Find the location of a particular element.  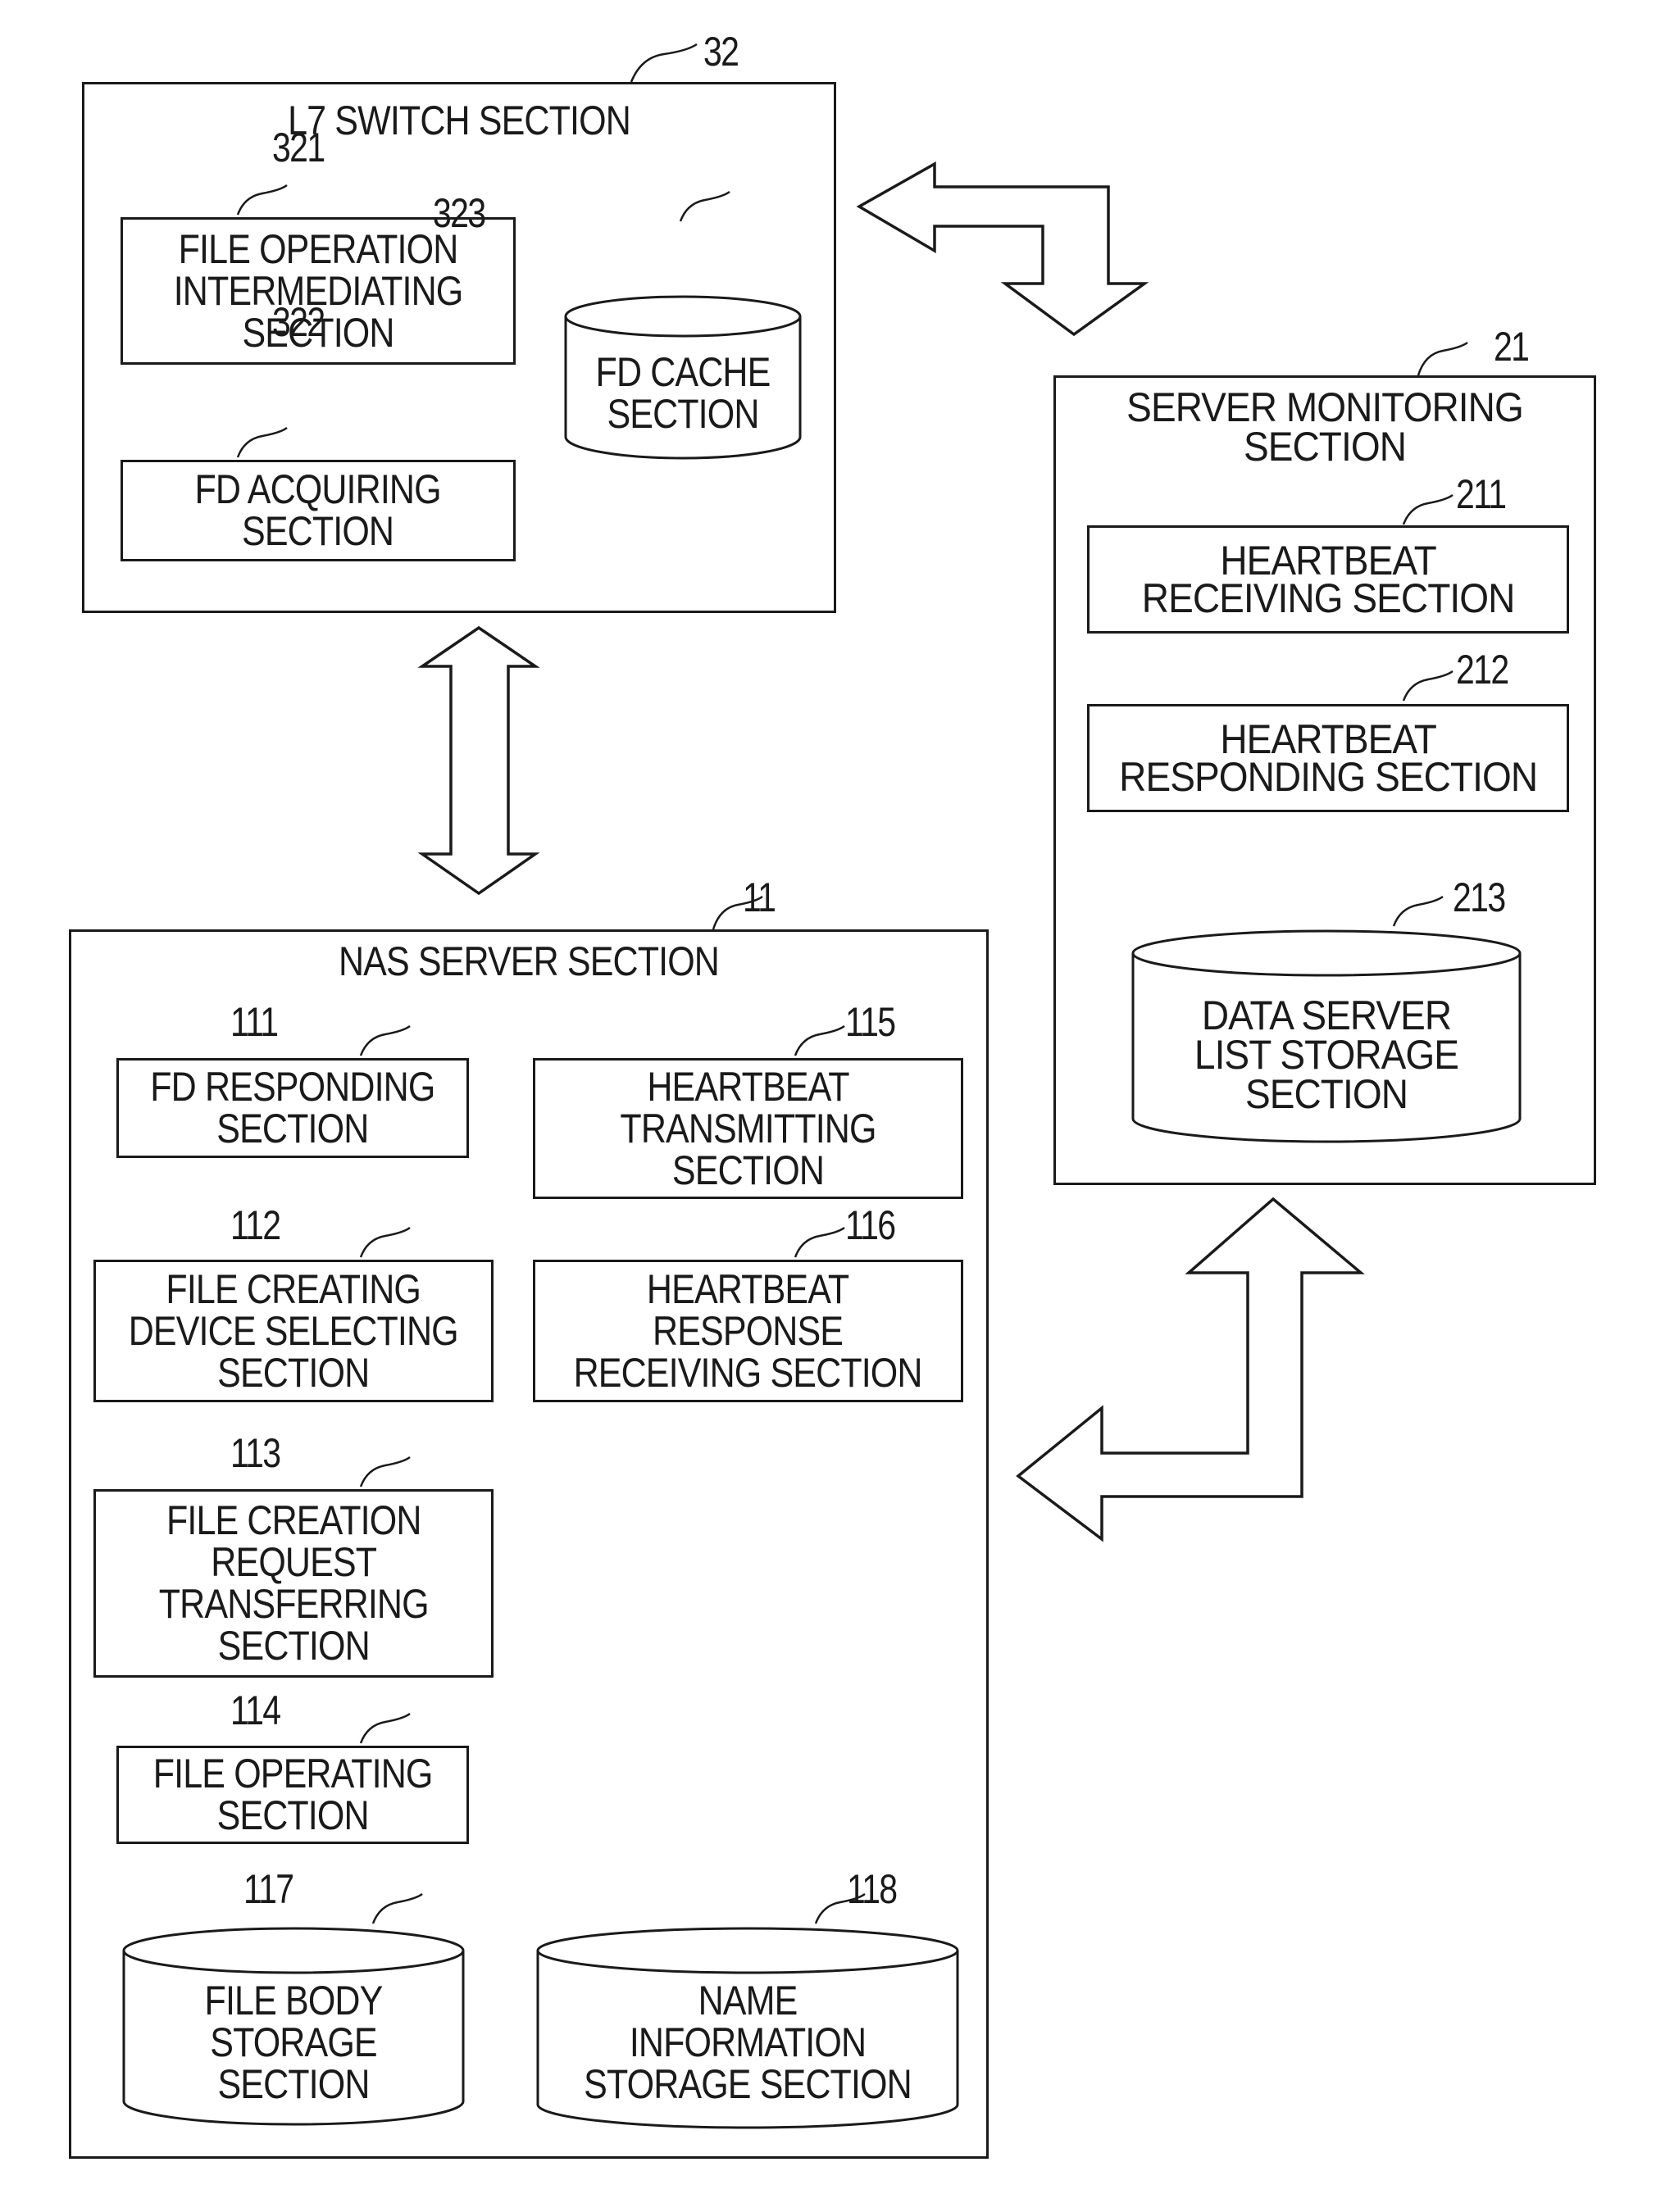

double-arrow-l7-to-nas is located at coordinates (478, 761).